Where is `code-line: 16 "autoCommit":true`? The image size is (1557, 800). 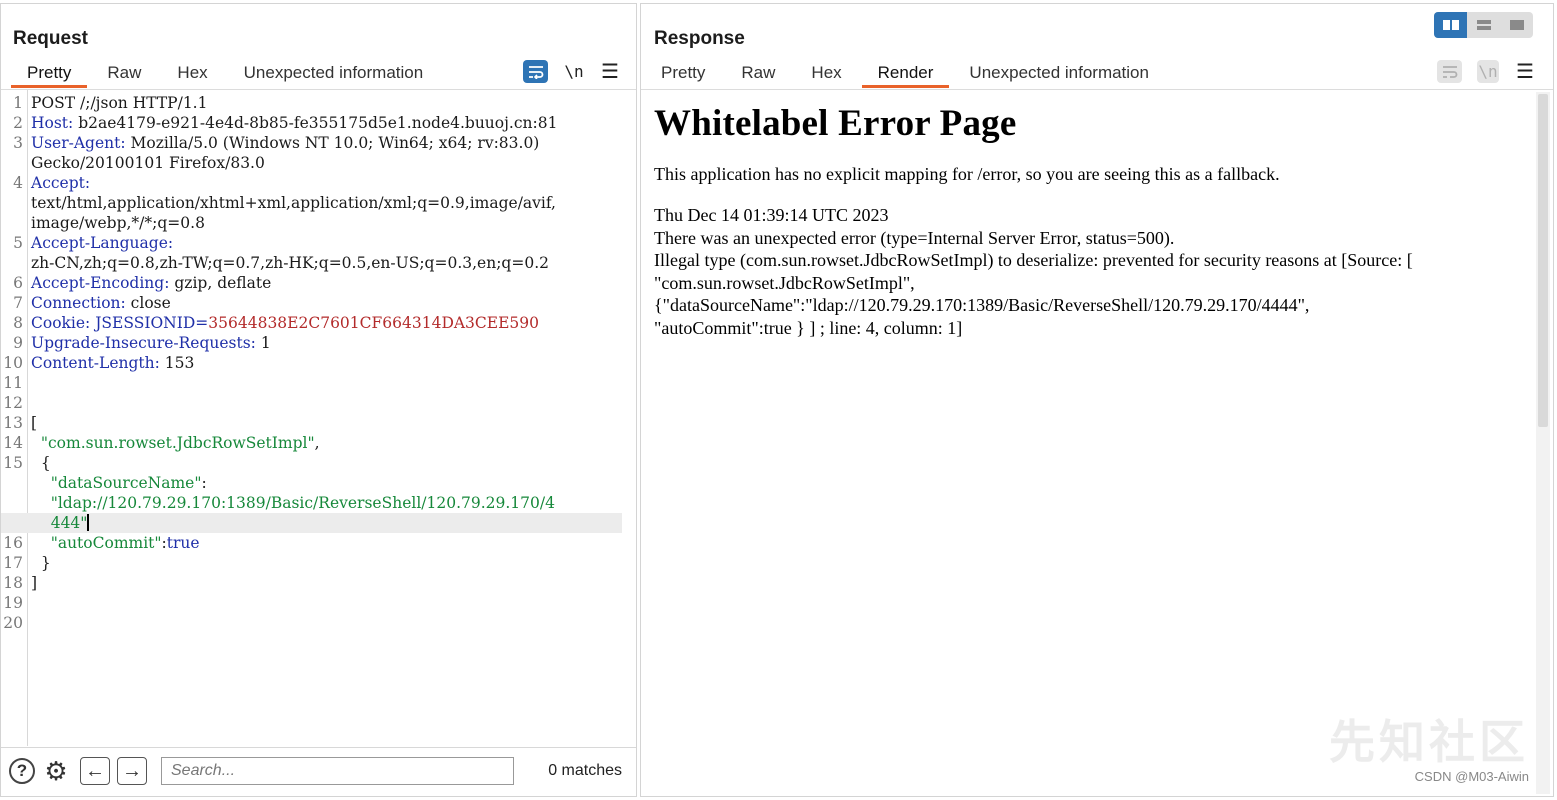 code-line: 16 "autoCommit":true is located at coordinates (311, 543).